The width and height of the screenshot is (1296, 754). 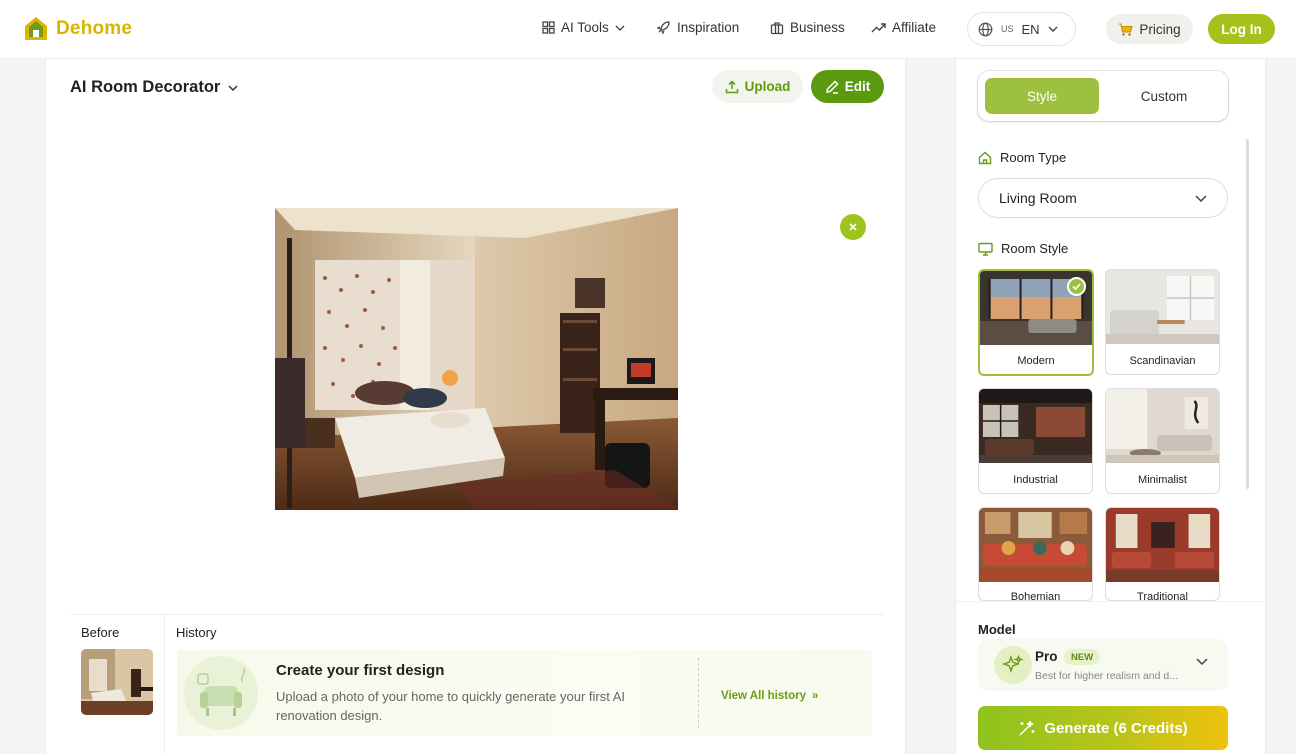 I want to click on style-card-traditional: Traditional, so click(x=1162, y=554).